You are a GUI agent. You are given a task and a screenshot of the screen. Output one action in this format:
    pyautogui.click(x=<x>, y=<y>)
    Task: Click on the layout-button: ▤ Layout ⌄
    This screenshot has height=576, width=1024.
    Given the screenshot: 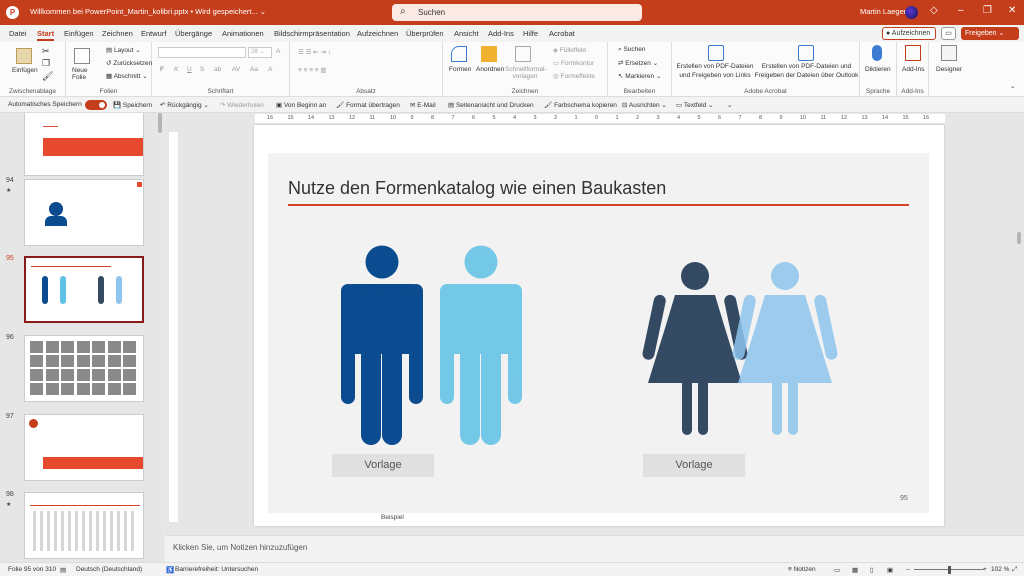 What is the action you would take?
    pyautogui.click(x=123, y=50)
    